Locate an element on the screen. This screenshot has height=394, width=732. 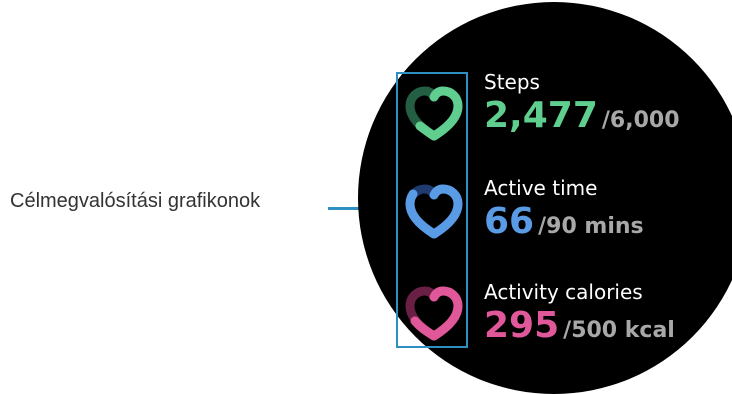
steps-label: Steps is located at coordinates (512, 82).